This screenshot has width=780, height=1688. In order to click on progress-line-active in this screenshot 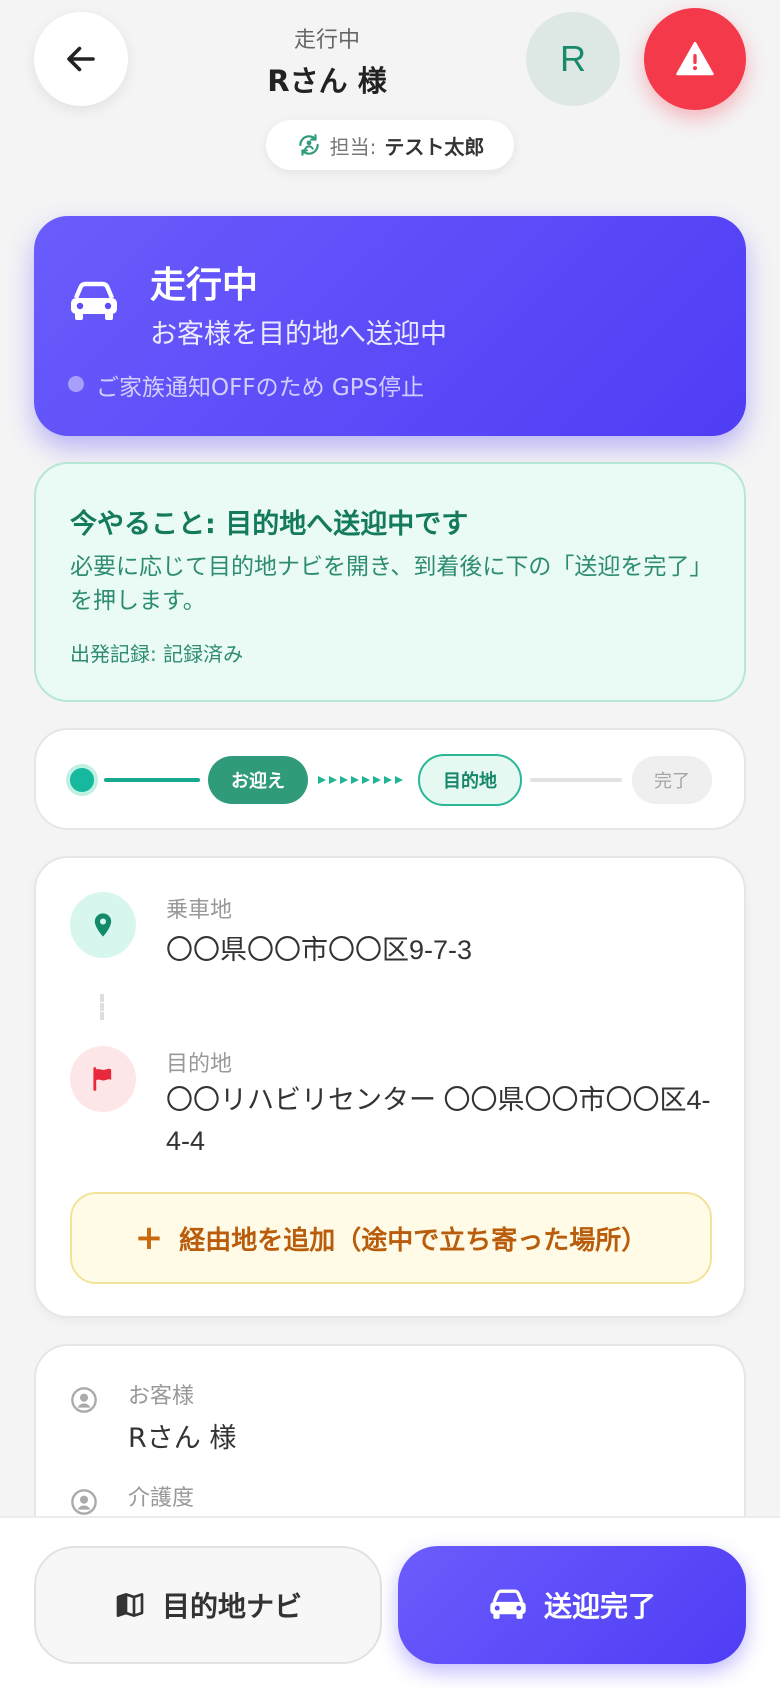, I will do `click(364, 780)`.